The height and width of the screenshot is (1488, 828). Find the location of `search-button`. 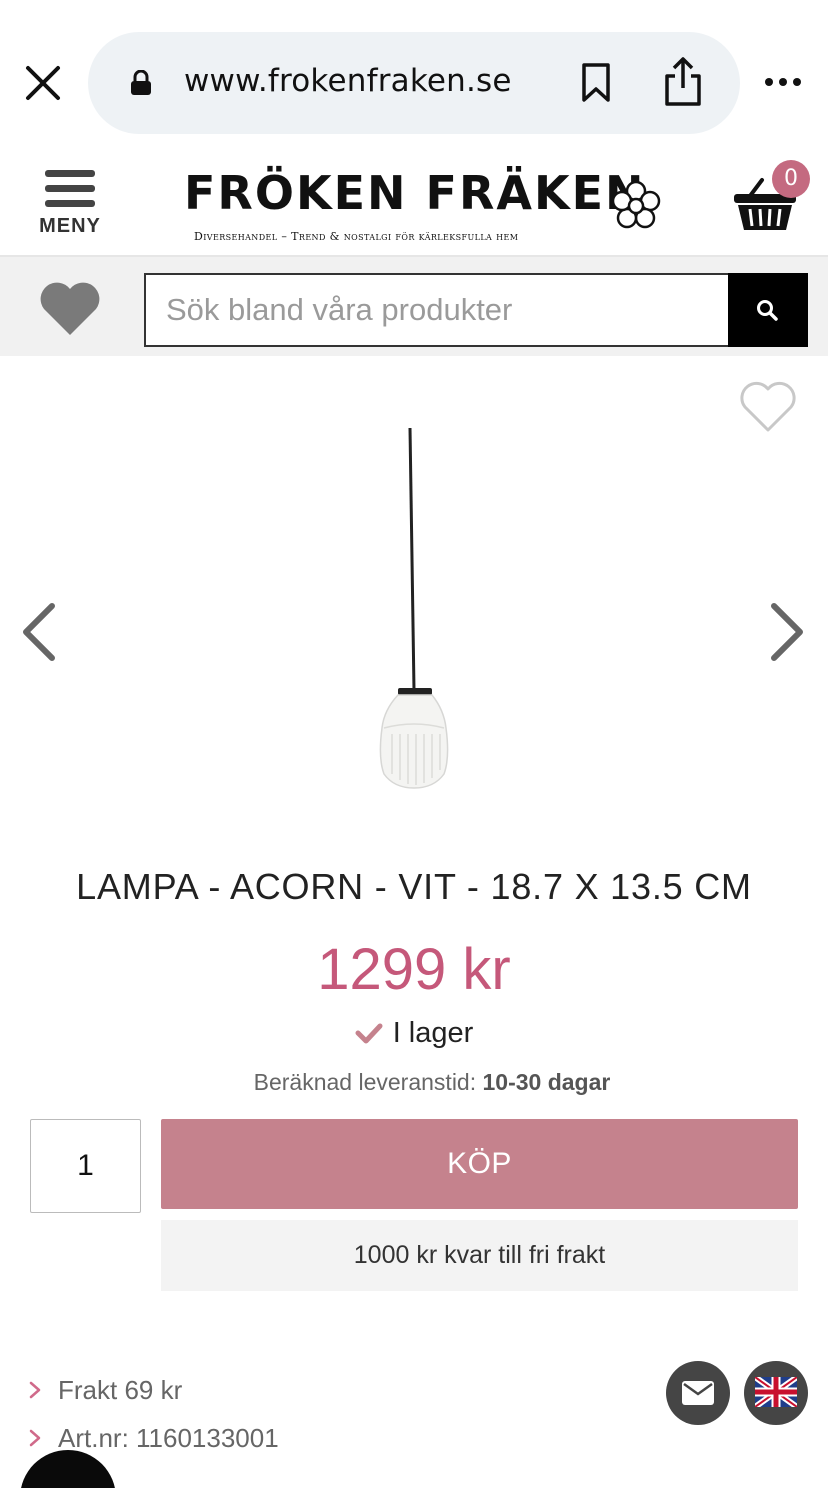

search-button is located at coordinates (768, 310).